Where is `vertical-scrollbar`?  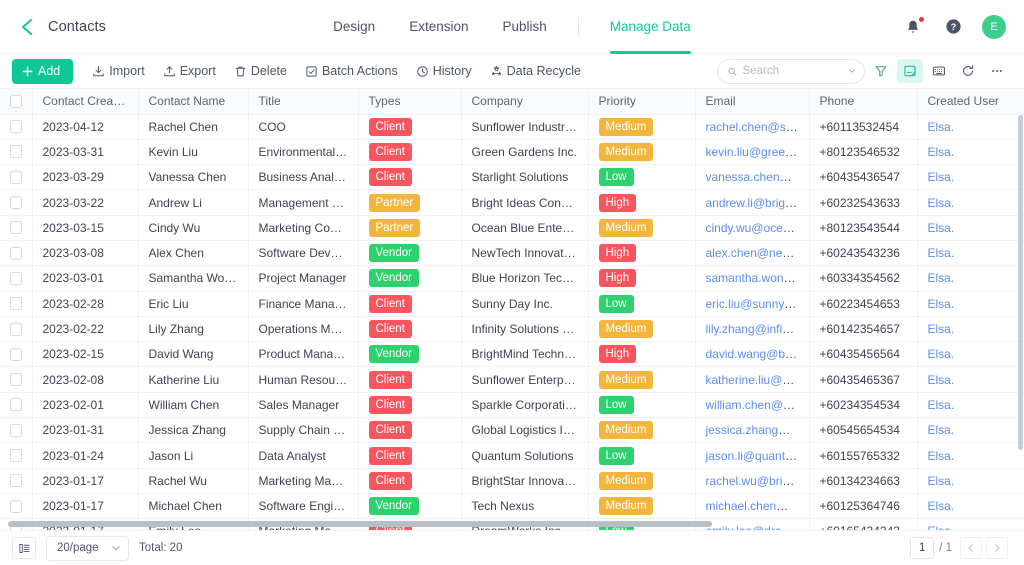 vertical-scrollbar is located at coordinates (1020, 316).